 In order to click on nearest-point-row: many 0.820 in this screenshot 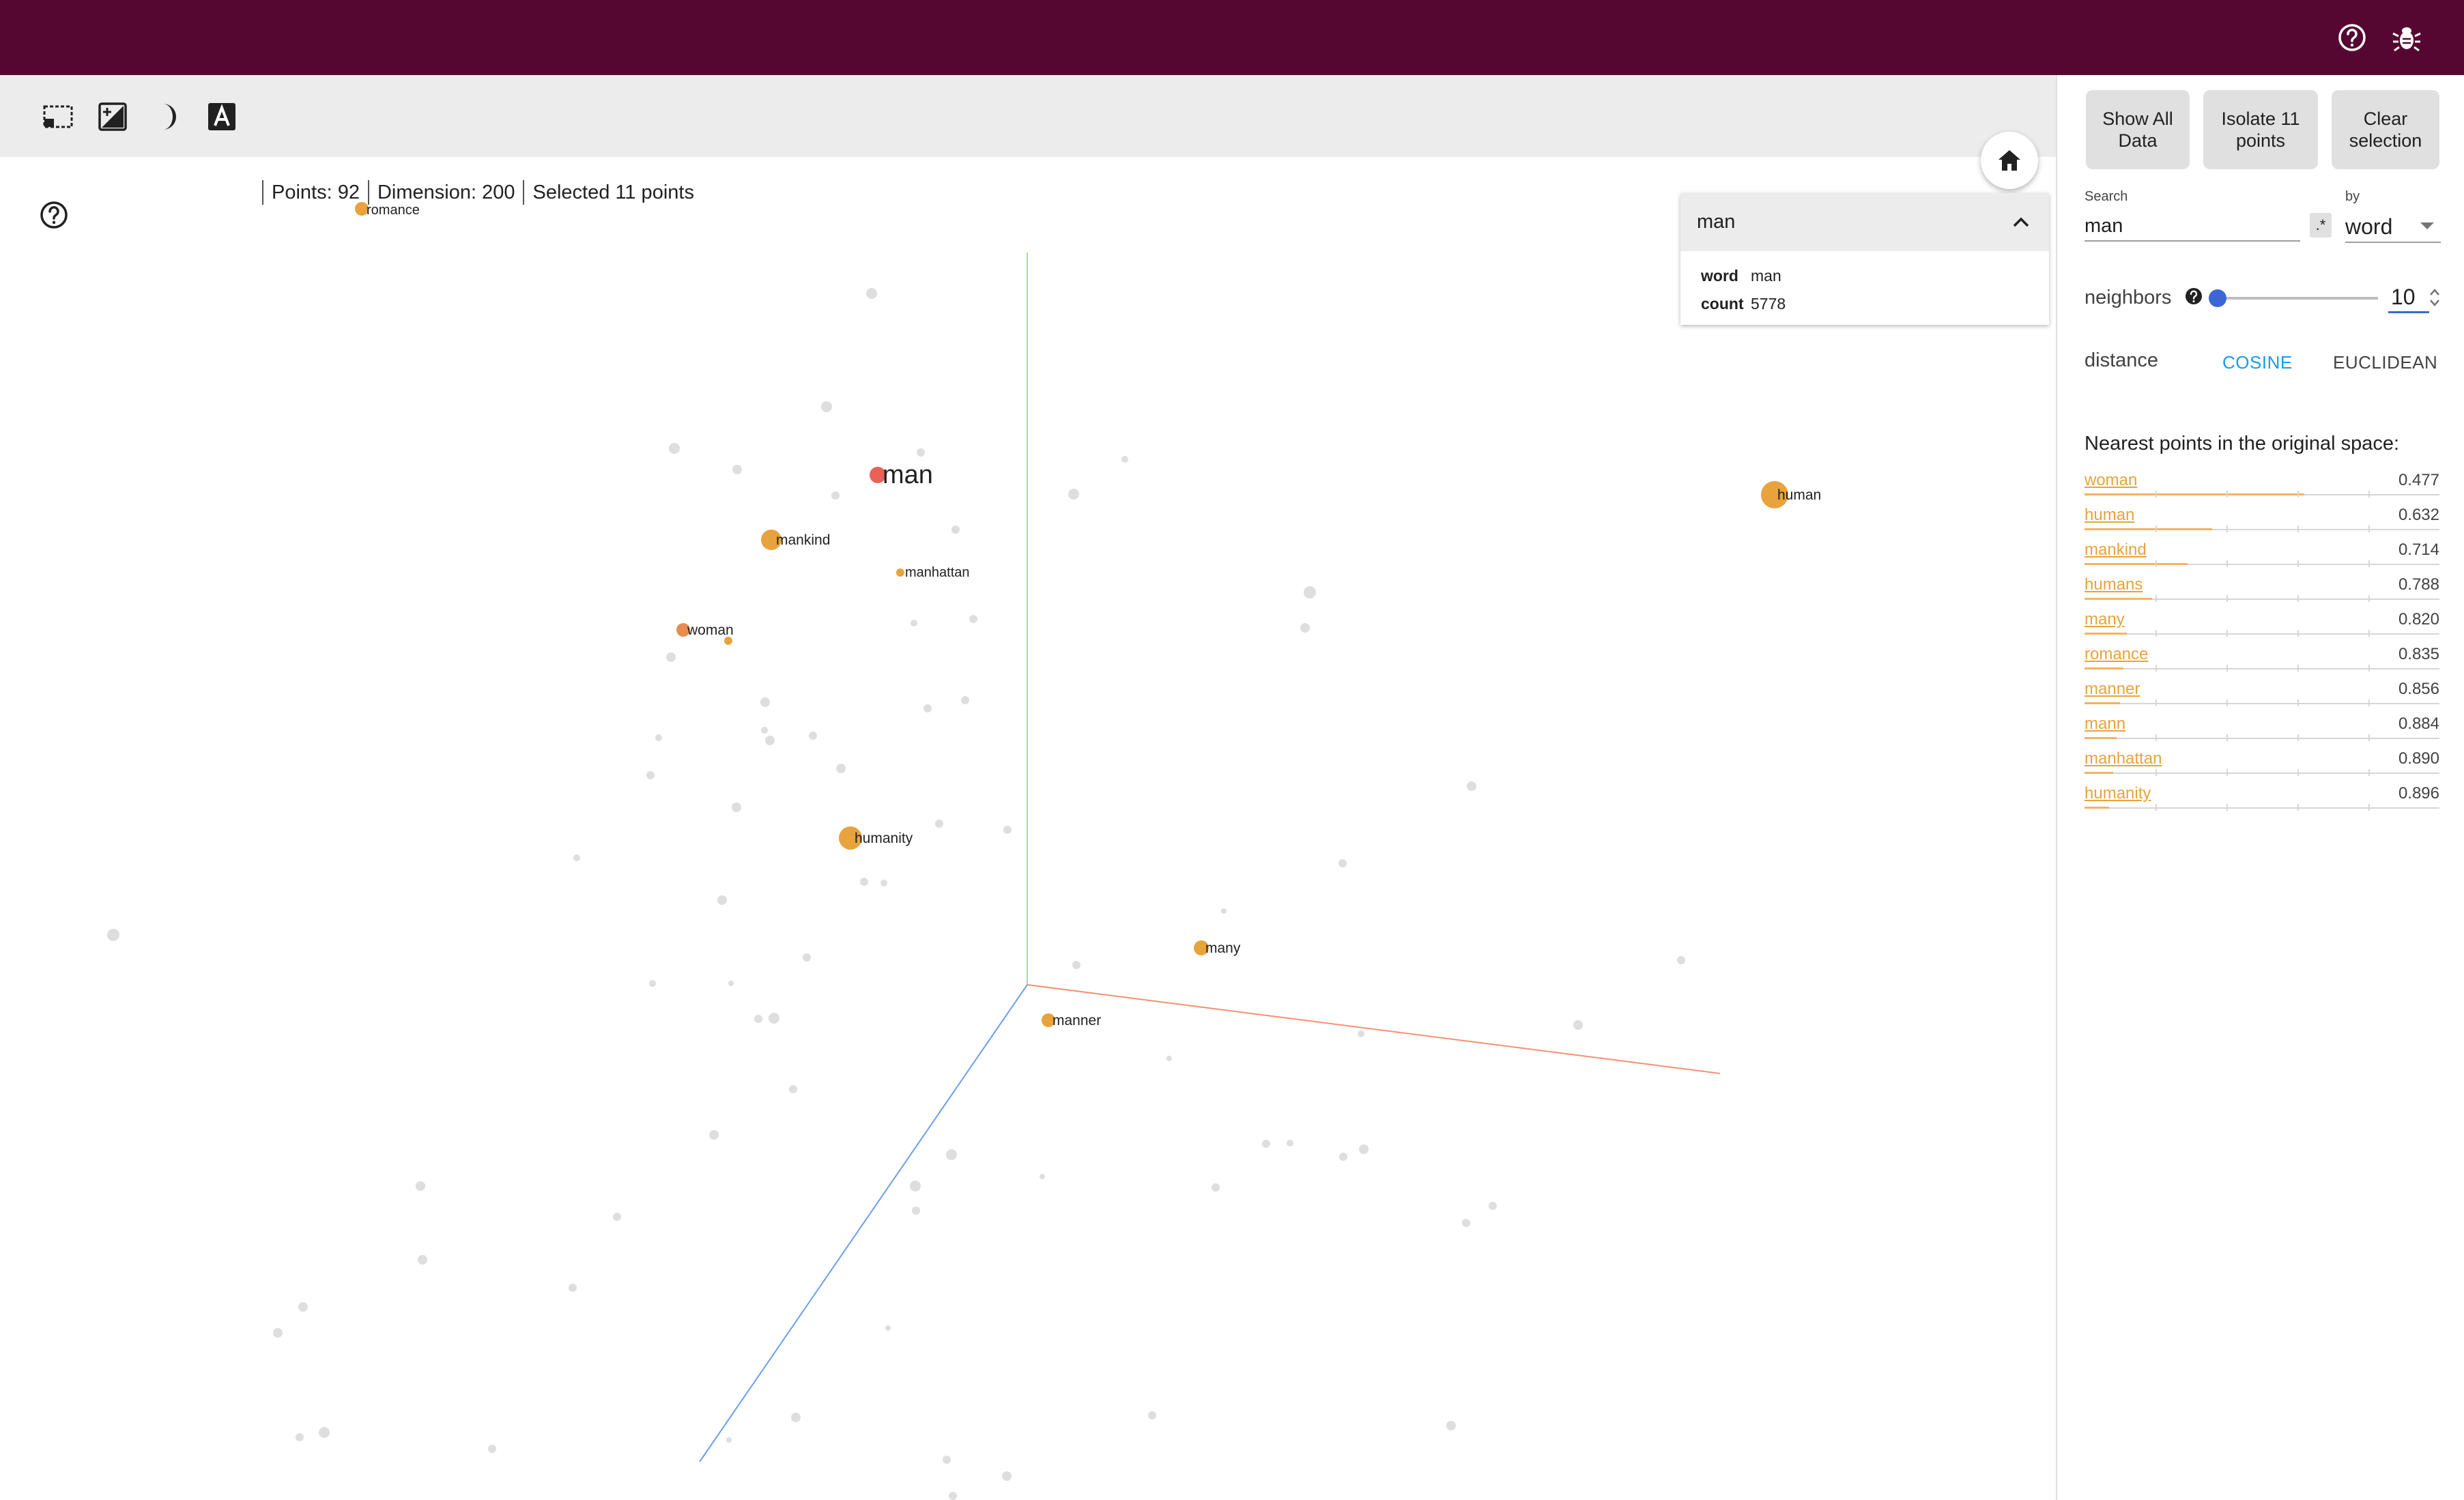, I will do `click(2262, 624)`.